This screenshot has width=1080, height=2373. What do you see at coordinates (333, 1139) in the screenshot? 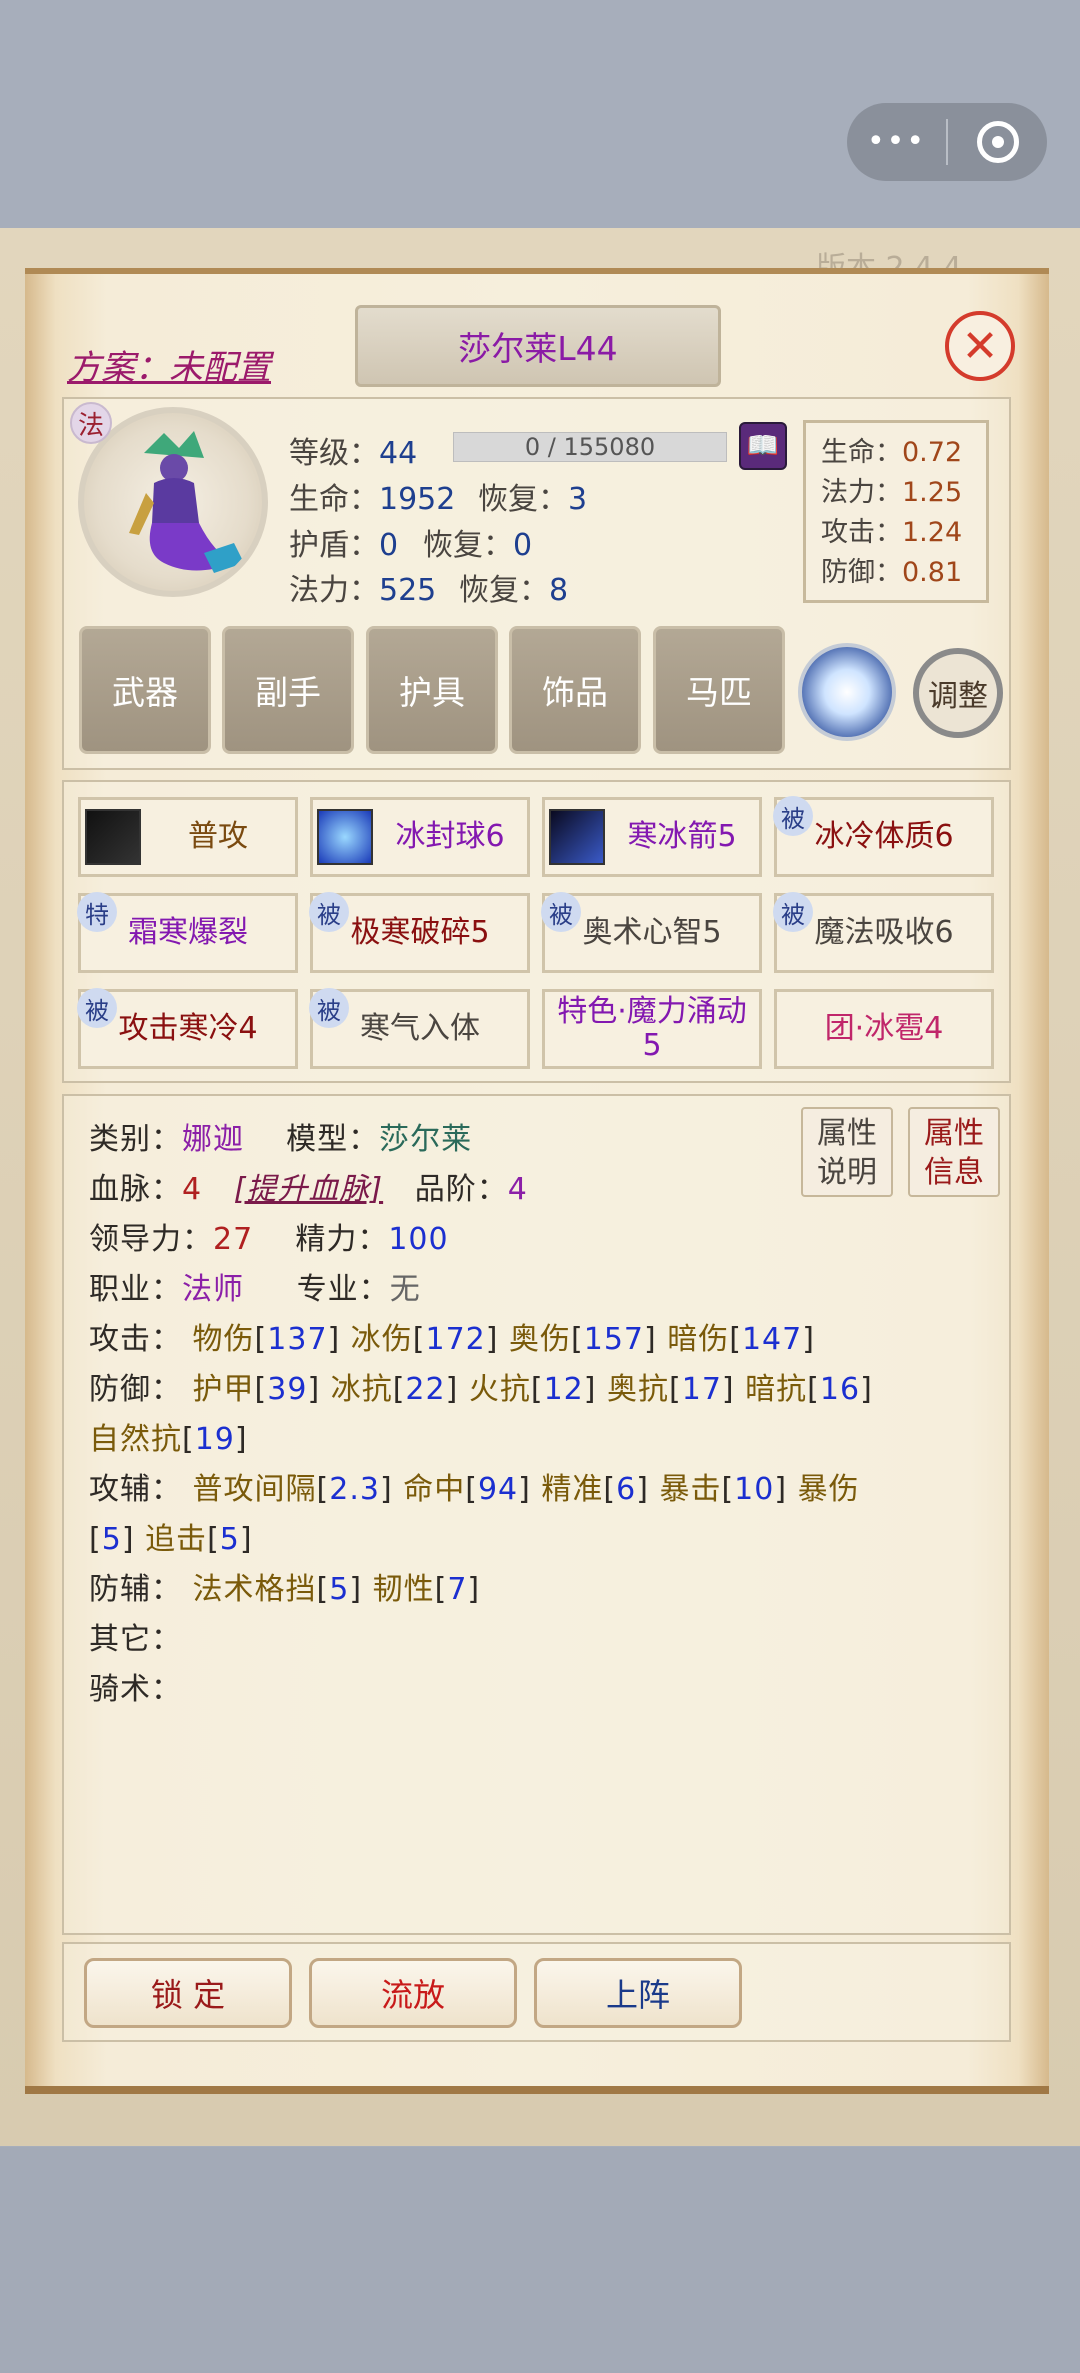
I see `model-label: 模型：` at bounding box center [333, 1139].